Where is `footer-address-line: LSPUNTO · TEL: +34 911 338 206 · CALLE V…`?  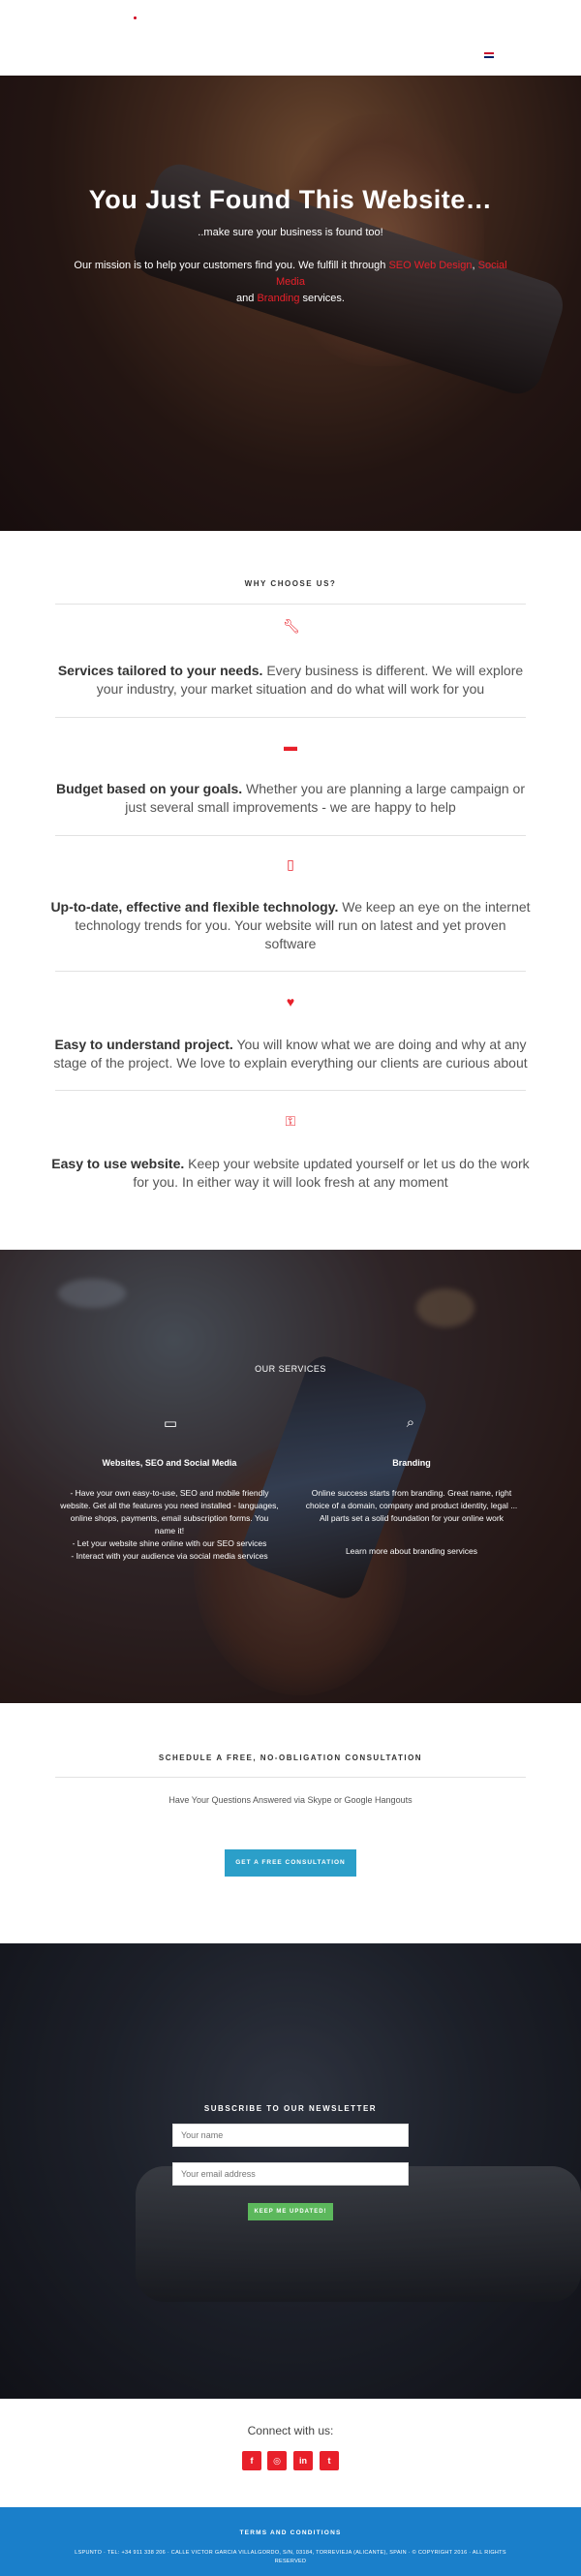 footer-address-line: LSPUNTO · TEL: +34 911 338 206 · CALLE V… is located at coordinates (290, 2553).